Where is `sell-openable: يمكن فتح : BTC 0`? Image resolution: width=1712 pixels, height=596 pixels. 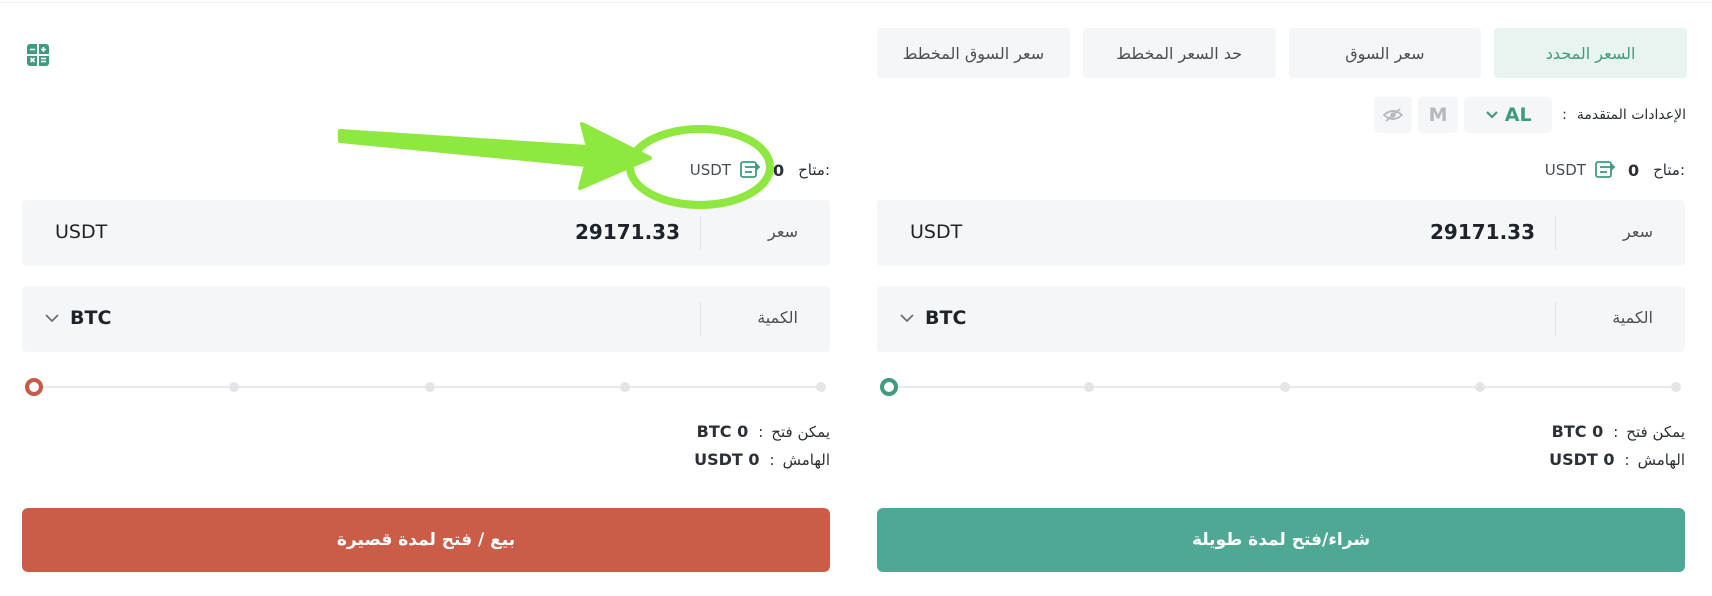 sell-openable: يمكن فتح : BTC 0 is located at coordinates (763, 431).